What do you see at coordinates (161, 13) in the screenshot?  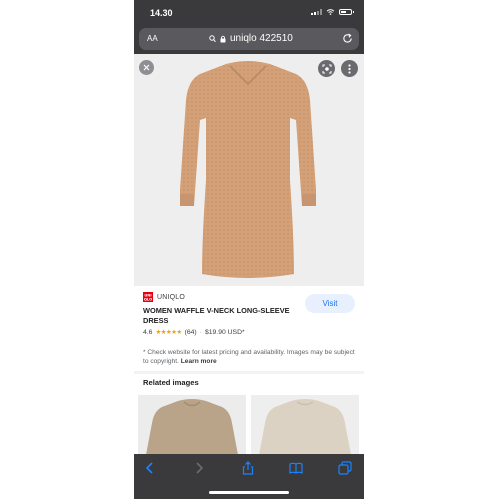 I see `status-time: 14.30` at bounding box center [161, 13].